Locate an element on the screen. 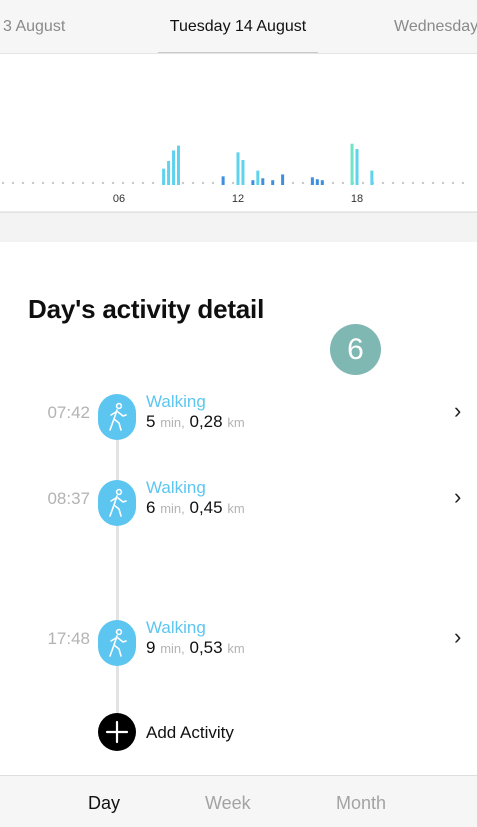  period-tab-bar: Day Week Month is located at coordinates (238, 801).